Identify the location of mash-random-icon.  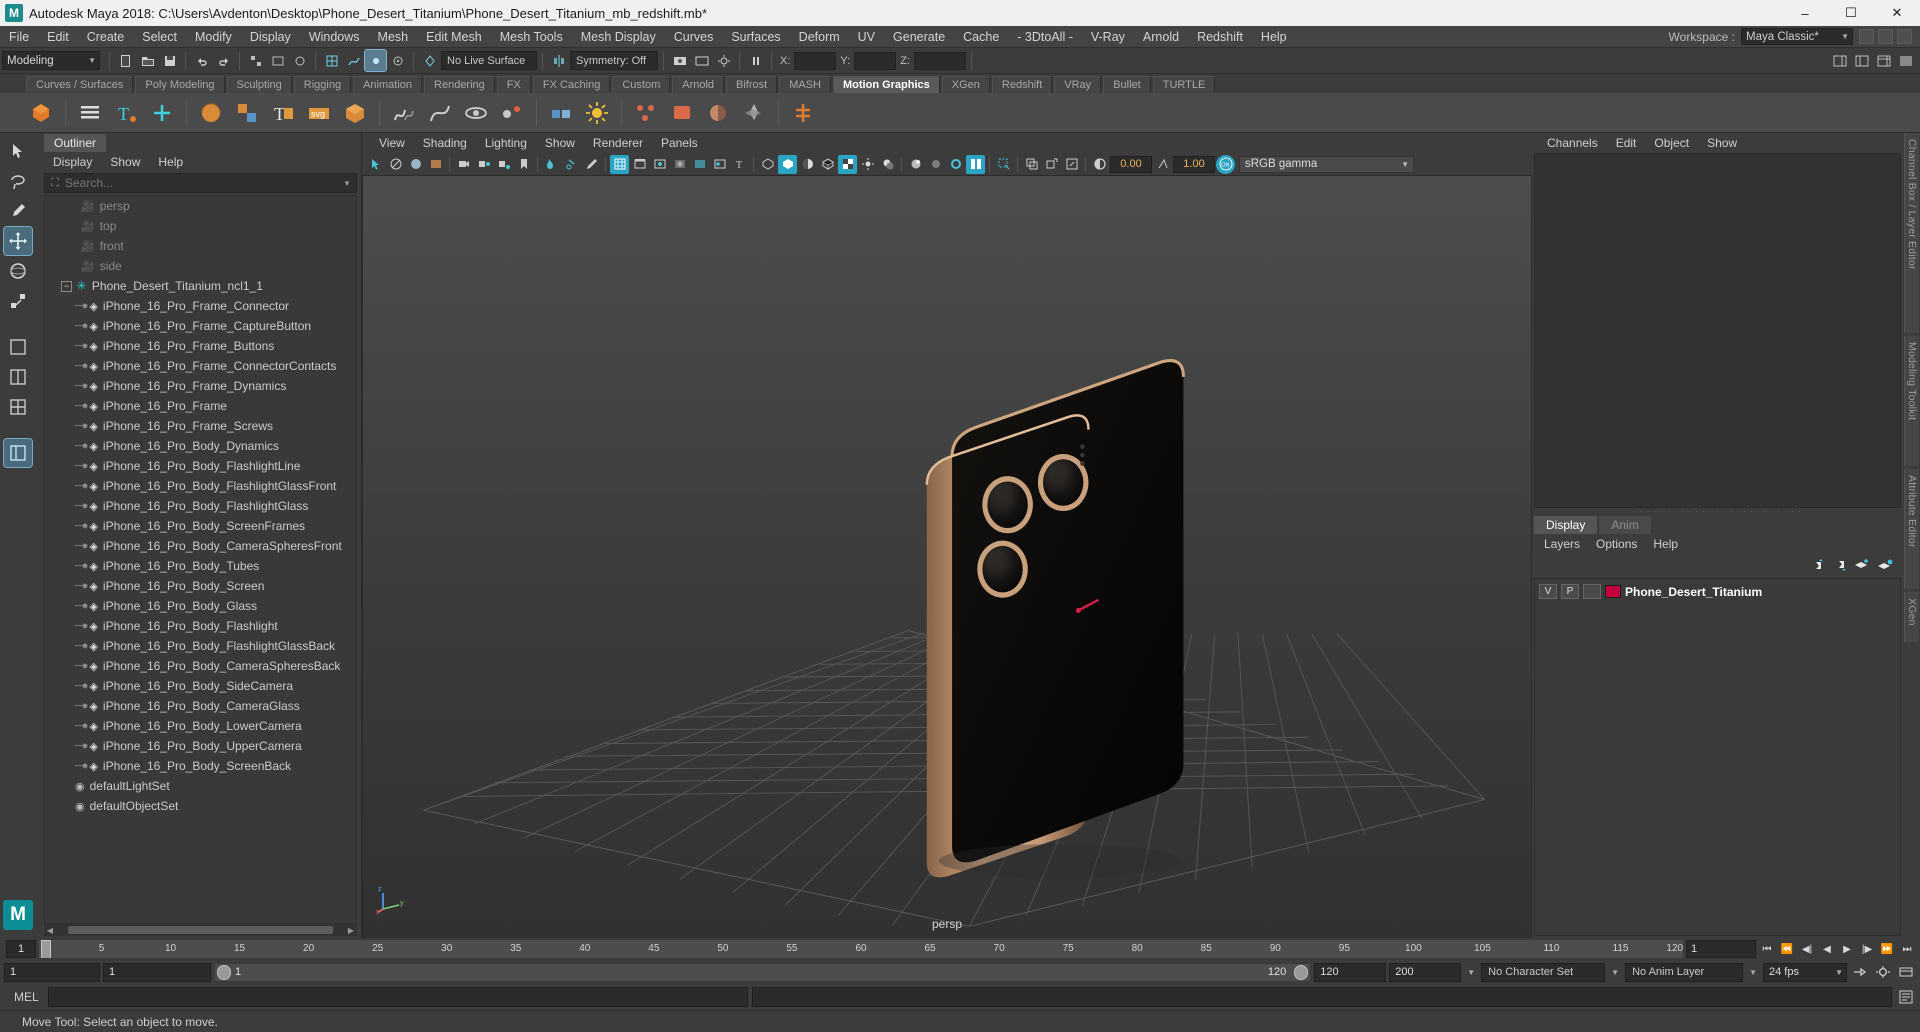
(646, 113).